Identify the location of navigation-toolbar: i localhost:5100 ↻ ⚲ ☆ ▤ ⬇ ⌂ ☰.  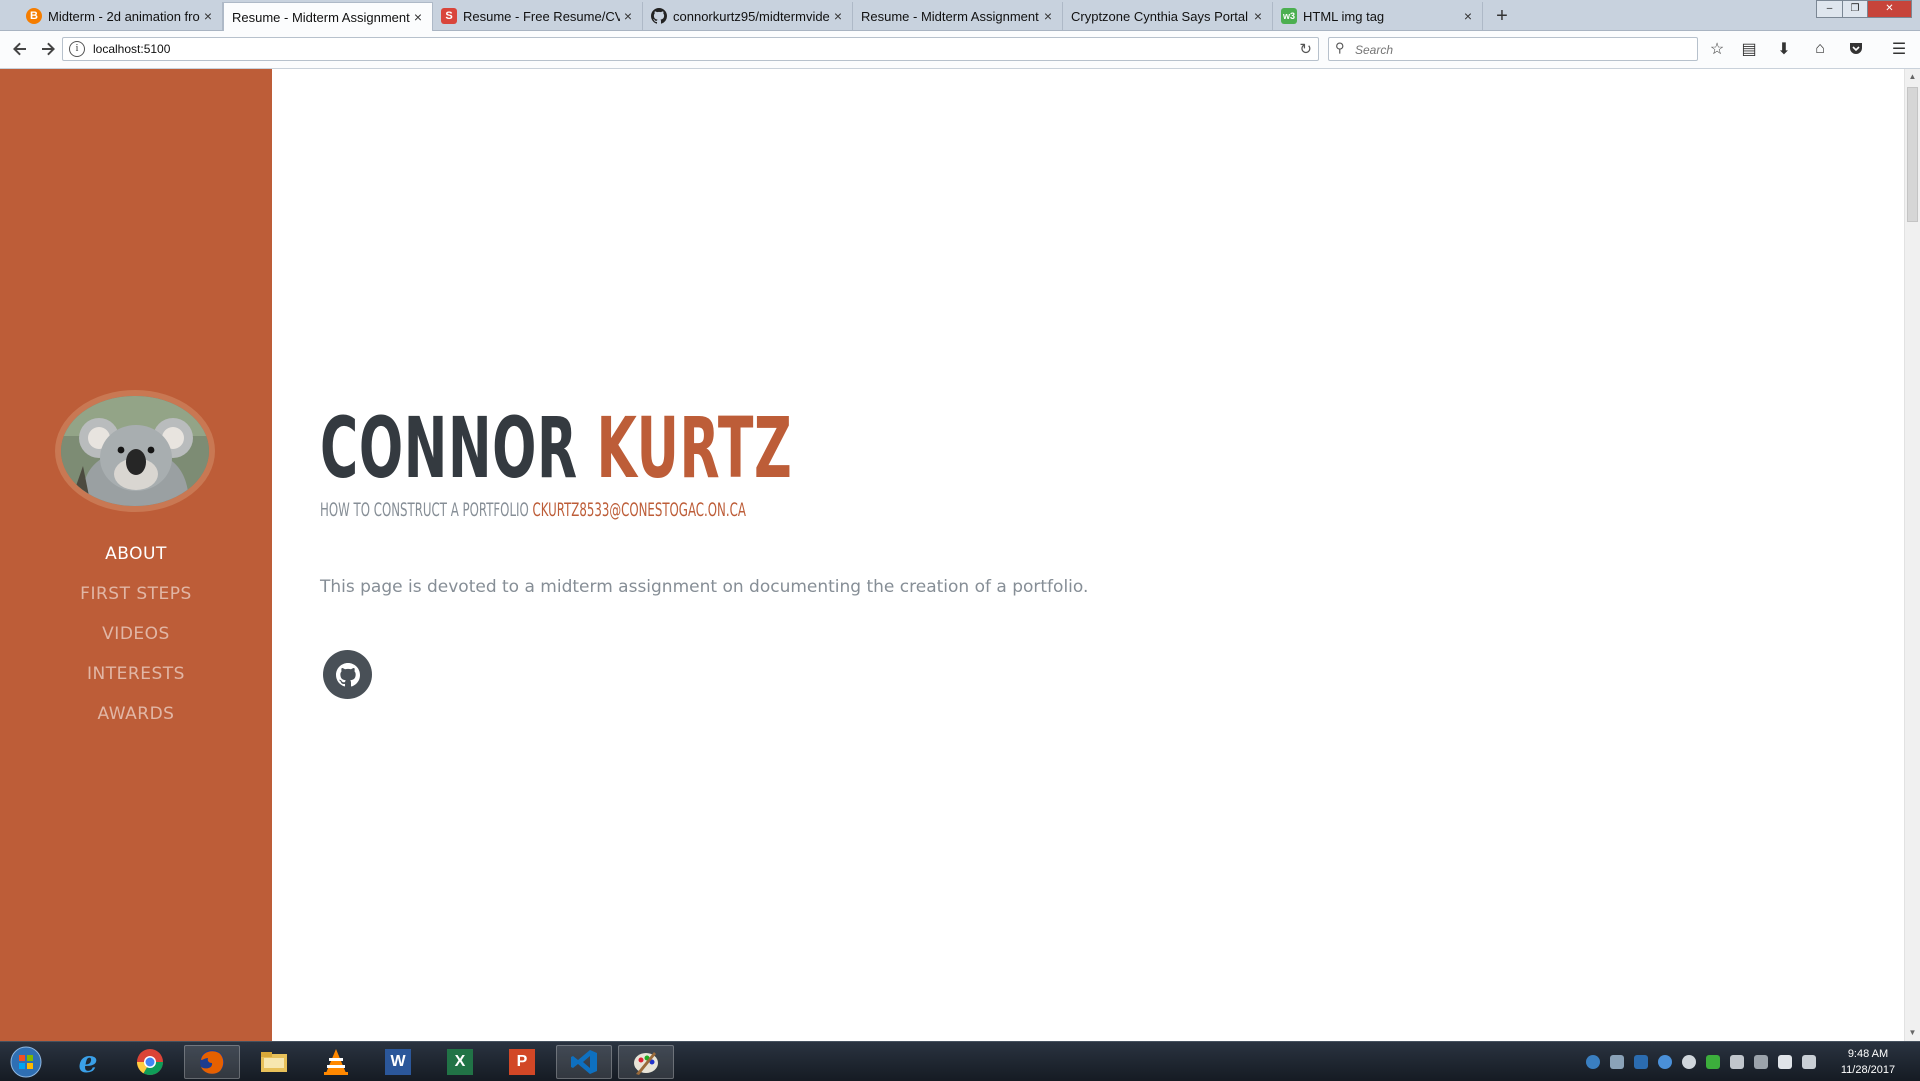
(960, 50).